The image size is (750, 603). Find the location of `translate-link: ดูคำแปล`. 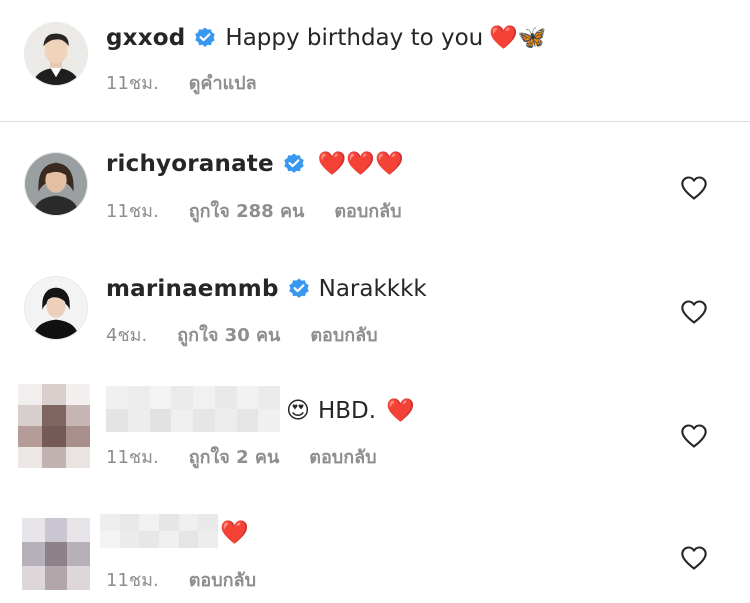

translate-link: ดูคำแปล is located at coordinates (223, 82).